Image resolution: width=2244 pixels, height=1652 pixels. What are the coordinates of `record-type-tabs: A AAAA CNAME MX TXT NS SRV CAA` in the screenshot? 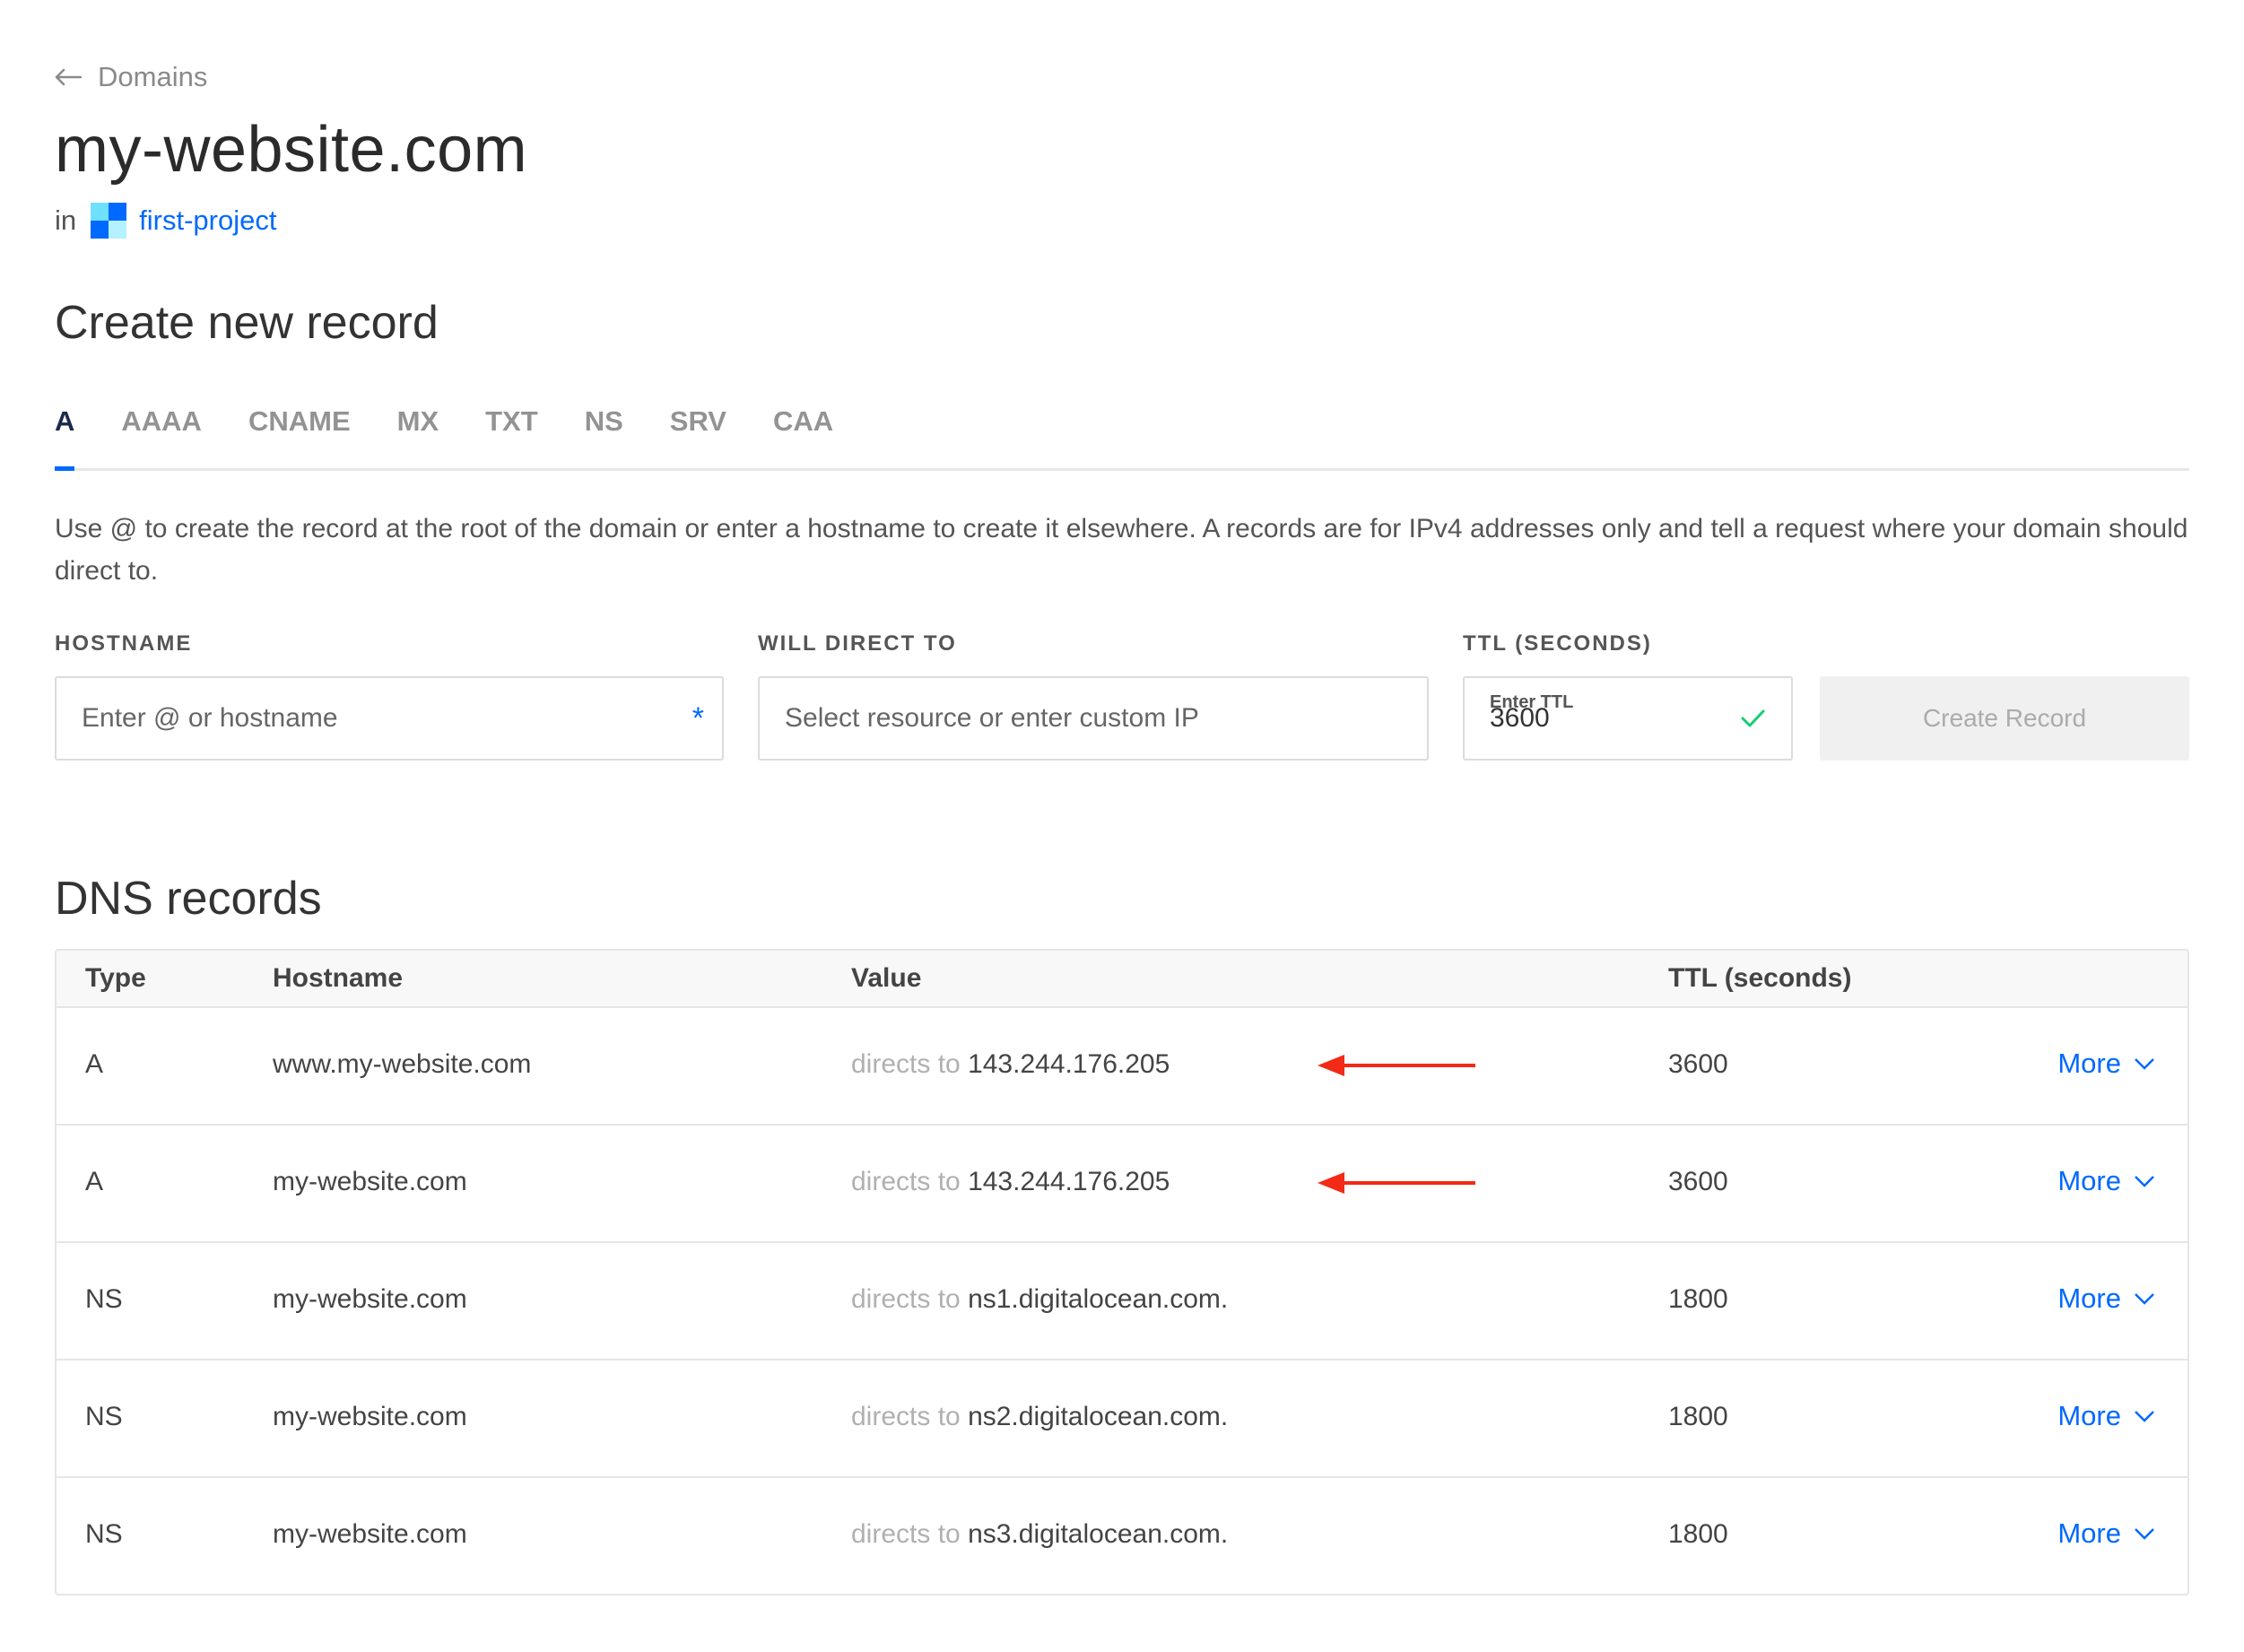 It's located at (1122, 436).